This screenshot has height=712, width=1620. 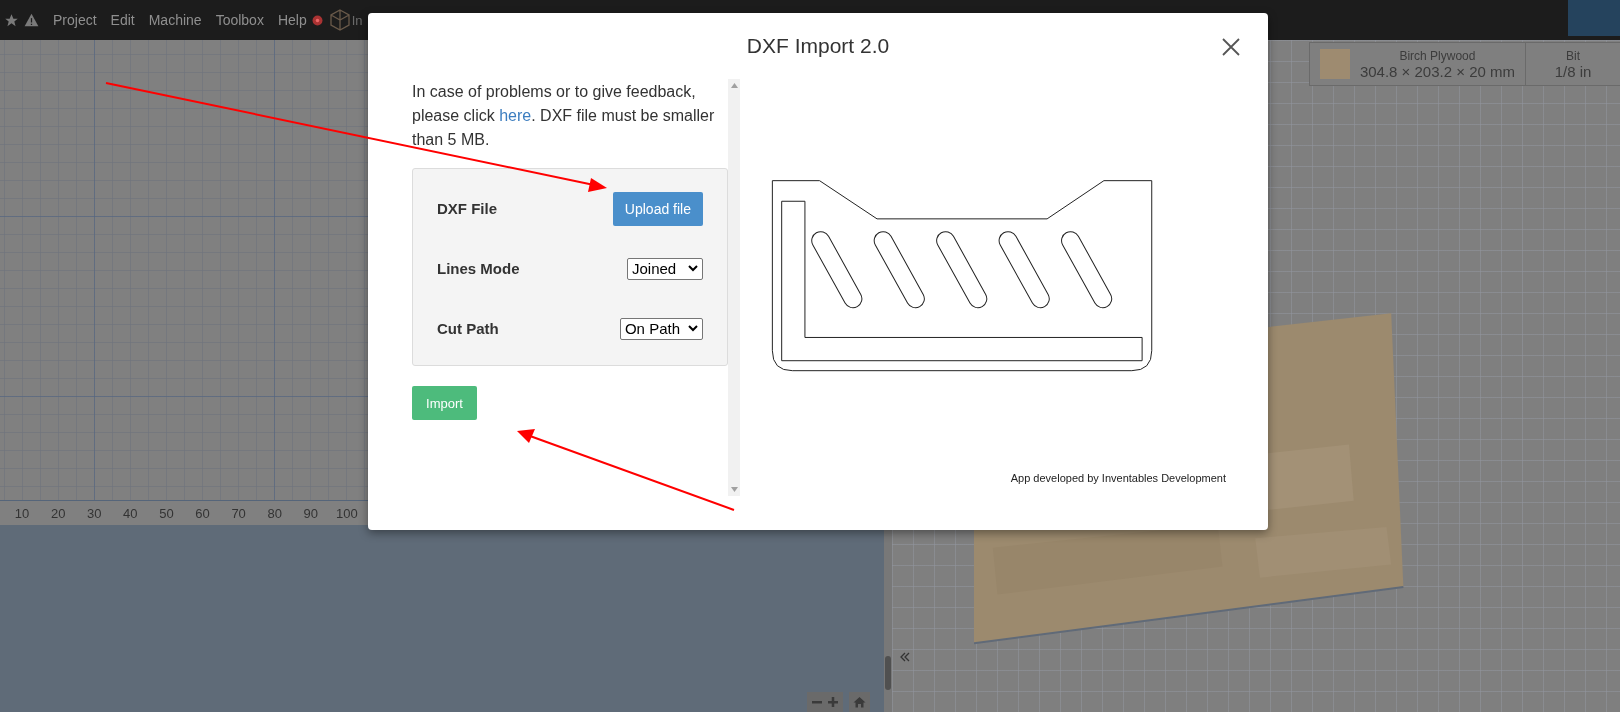 I want to click on ruler-label: 50, so click(x=166, y=513).